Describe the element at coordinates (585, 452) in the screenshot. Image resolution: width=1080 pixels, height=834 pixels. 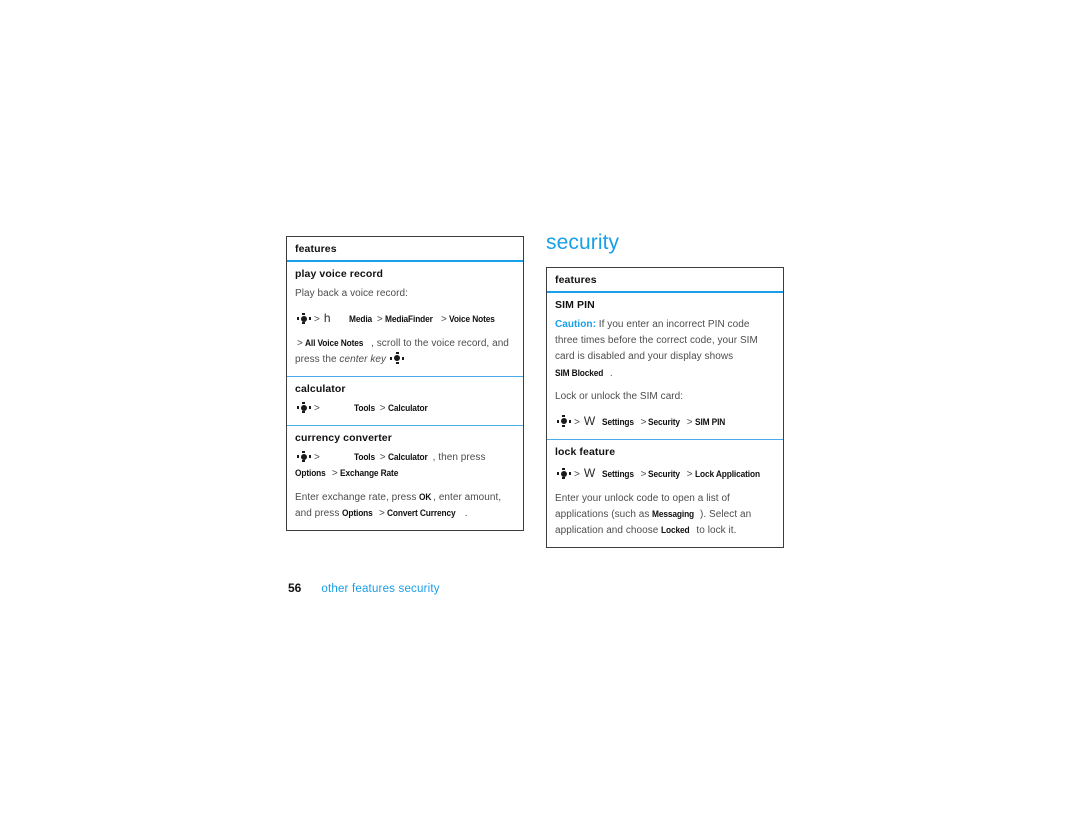
I see `feature-title: lock feature` at that location.